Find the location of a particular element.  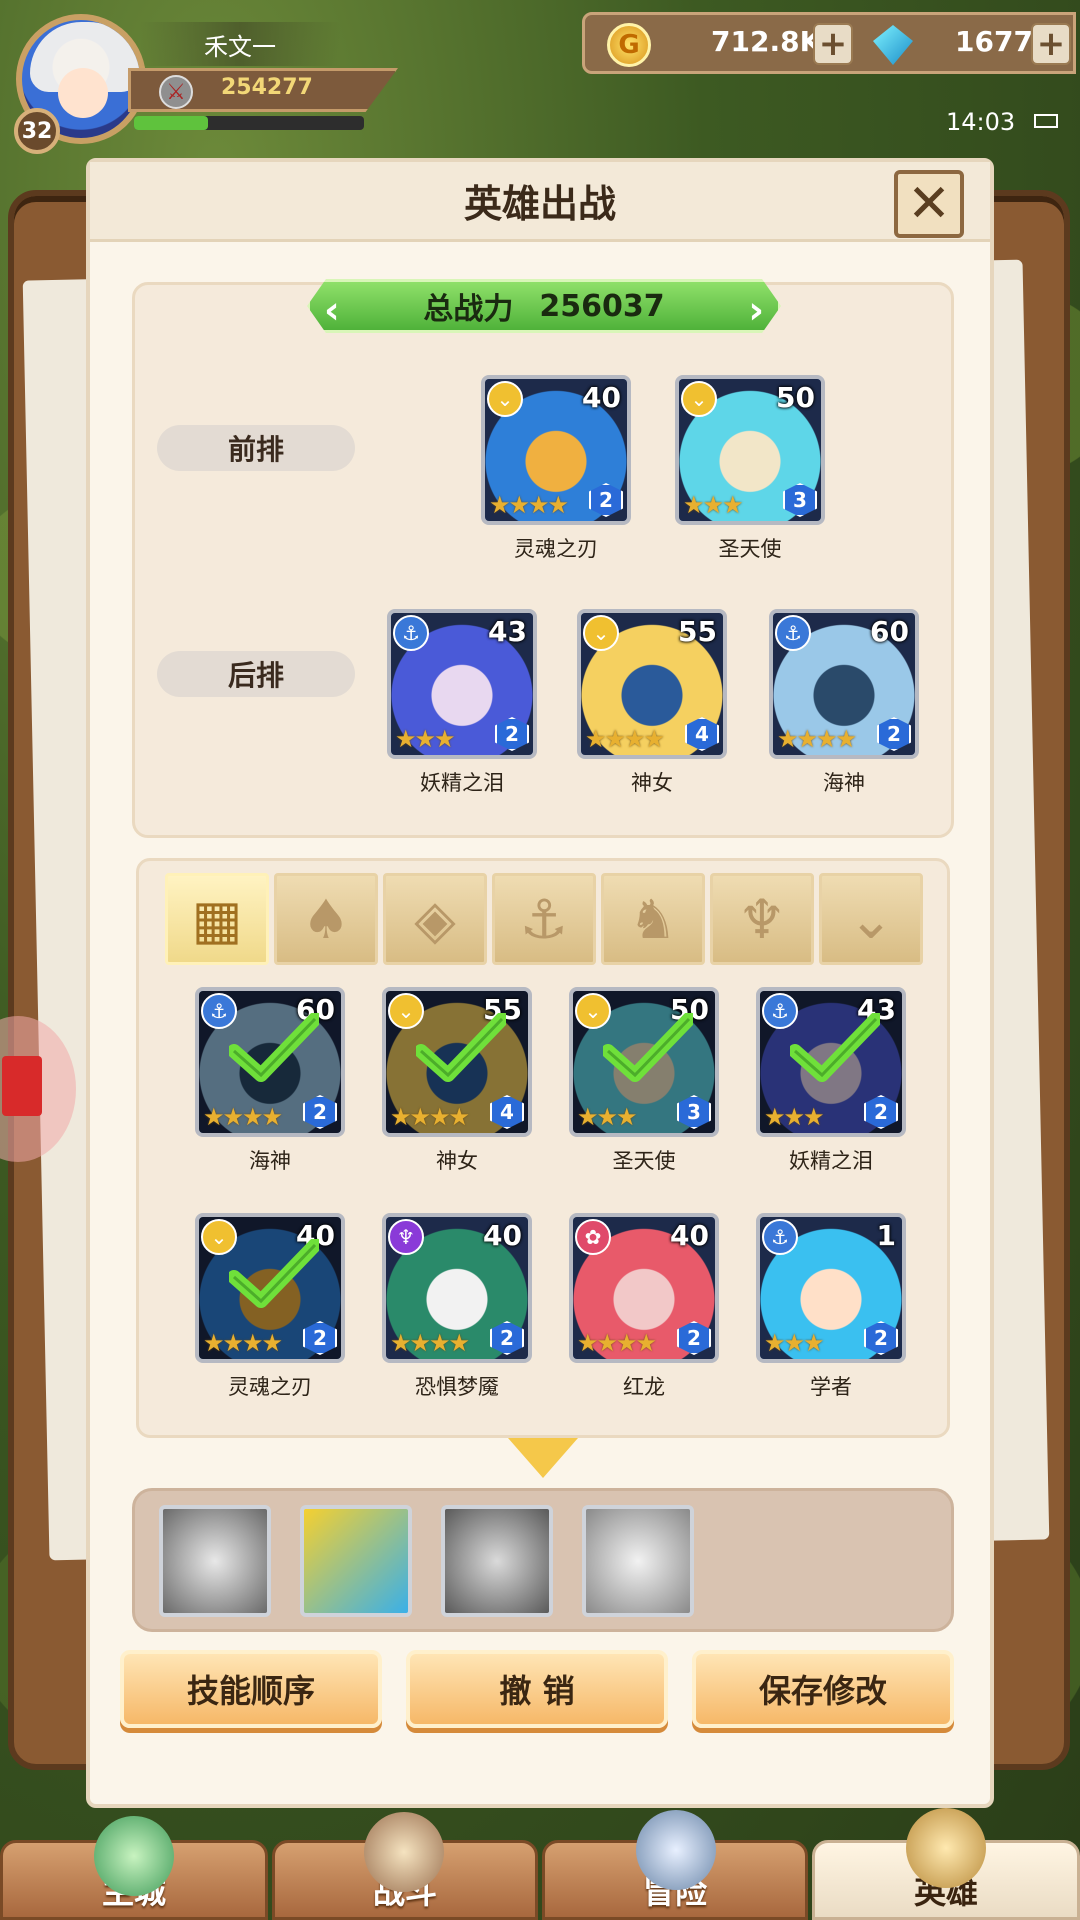

add-gems-button: + is located at coordinates (1051, 44).